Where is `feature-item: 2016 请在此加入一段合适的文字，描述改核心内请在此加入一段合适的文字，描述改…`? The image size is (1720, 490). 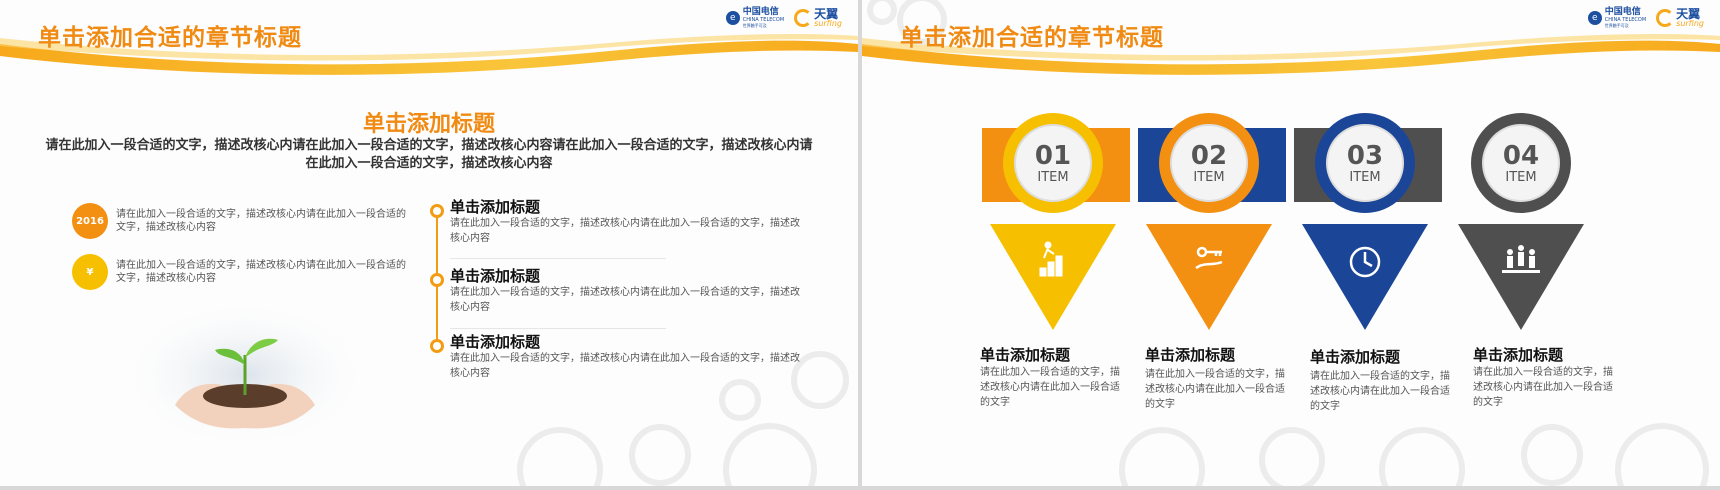
feature-item: 2016 请在此加入一段合适的文字，描述改核心内请在此加入一段合适的文字，描述改… is located at coordinates (242, 221).